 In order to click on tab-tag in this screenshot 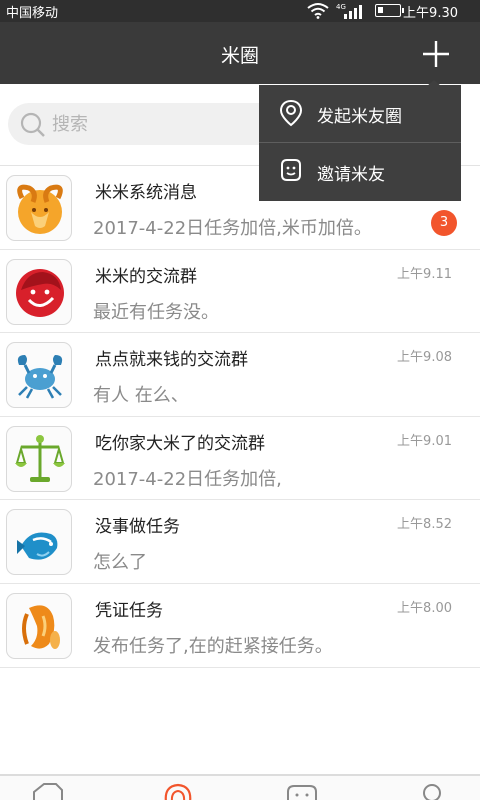, I will do `click(48, 790)`.